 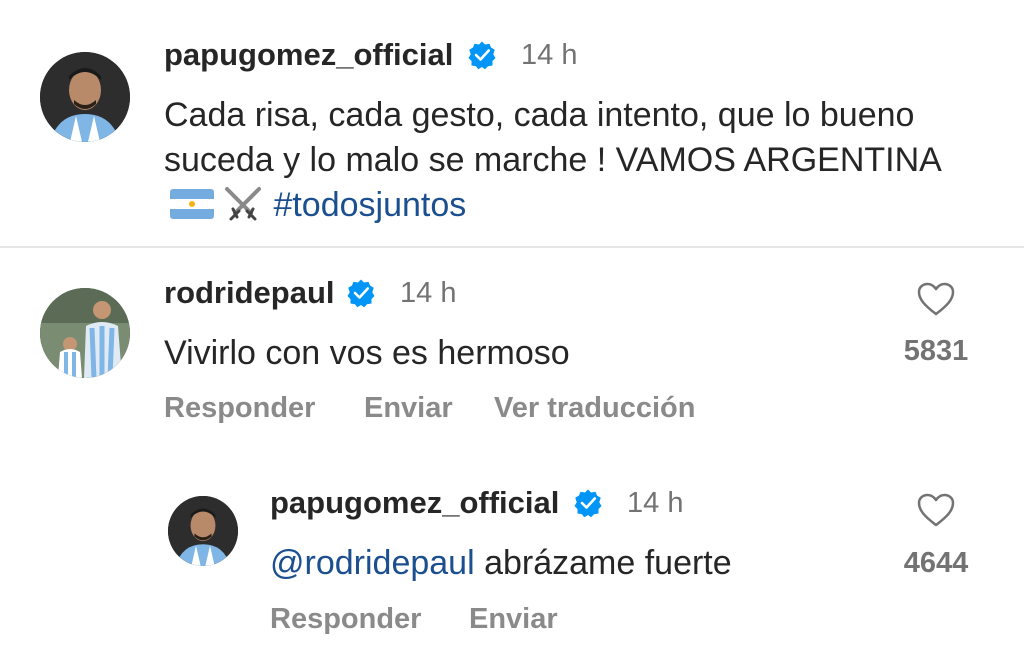 I want to click on argentina-flag-icon, so click(x=192, y=204).